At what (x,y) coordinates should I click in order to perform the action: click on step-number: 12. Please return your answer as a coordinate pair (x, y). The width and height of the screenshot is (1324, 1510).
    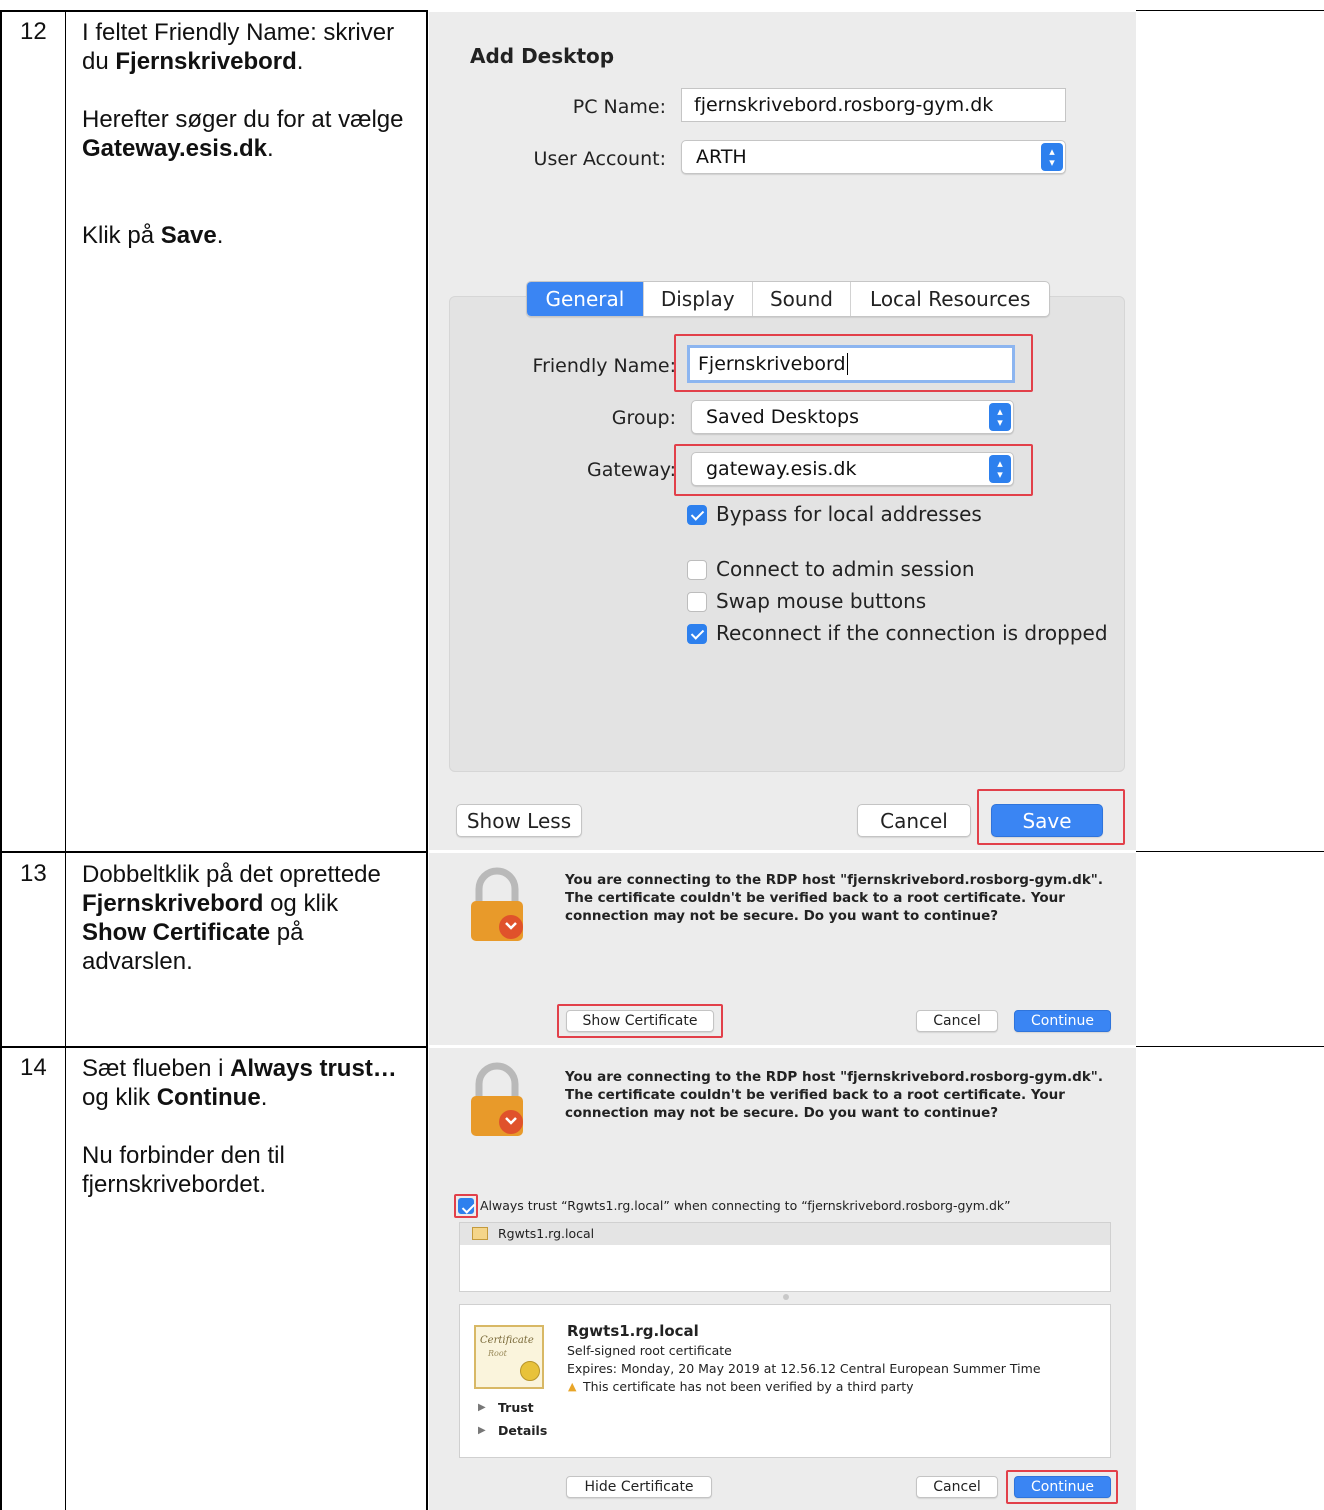
    Looking at the image, I should click on (33, 31).